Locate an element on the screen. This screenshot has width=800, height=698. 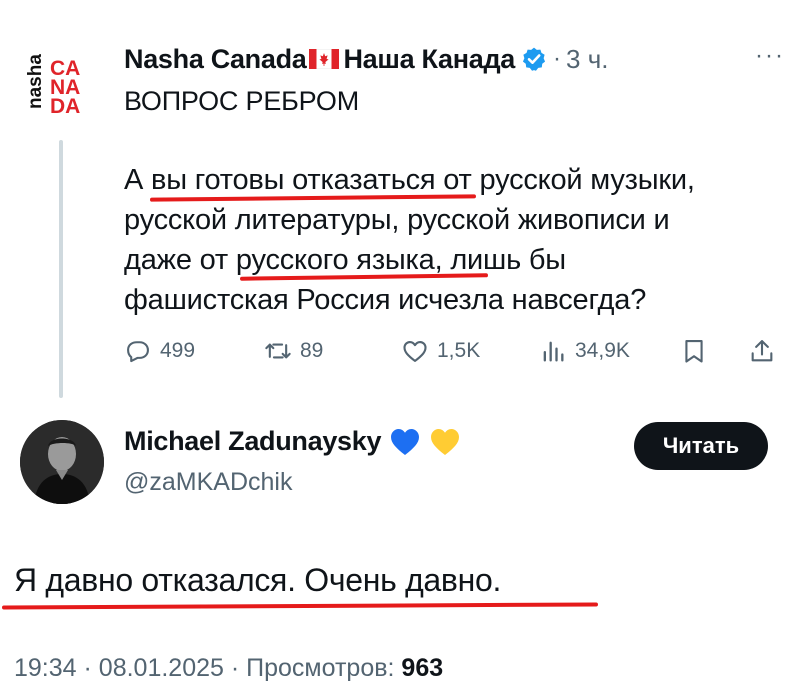
author-name-latin: Nasha Canada is located at coordinates (215, 59).